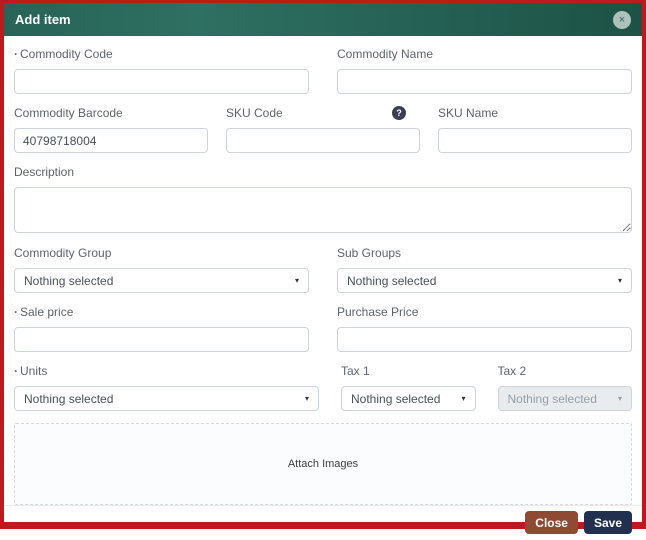 Image resolution: width=646 pixels, height=540 pixels. What do you see at coordinates (385, 54) in the screenshot?
I see `commodity-name-label: Commodity Name` at bounding box center [385, 54].